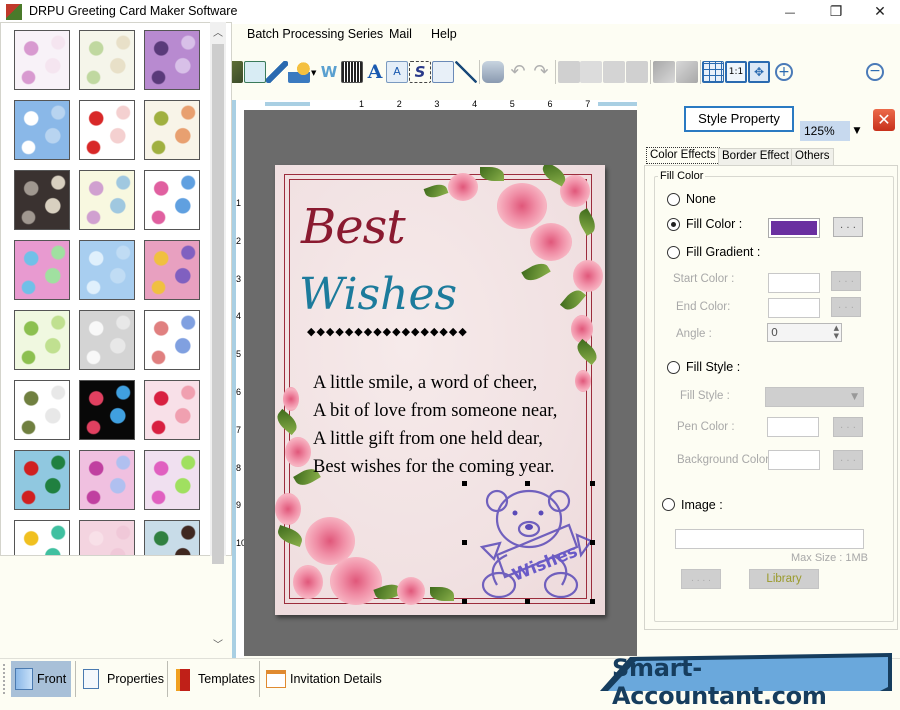 Image resolution: width=900 pixels, height=710 pixels. I want to click on word-art-icon: A, so click(397, 72).